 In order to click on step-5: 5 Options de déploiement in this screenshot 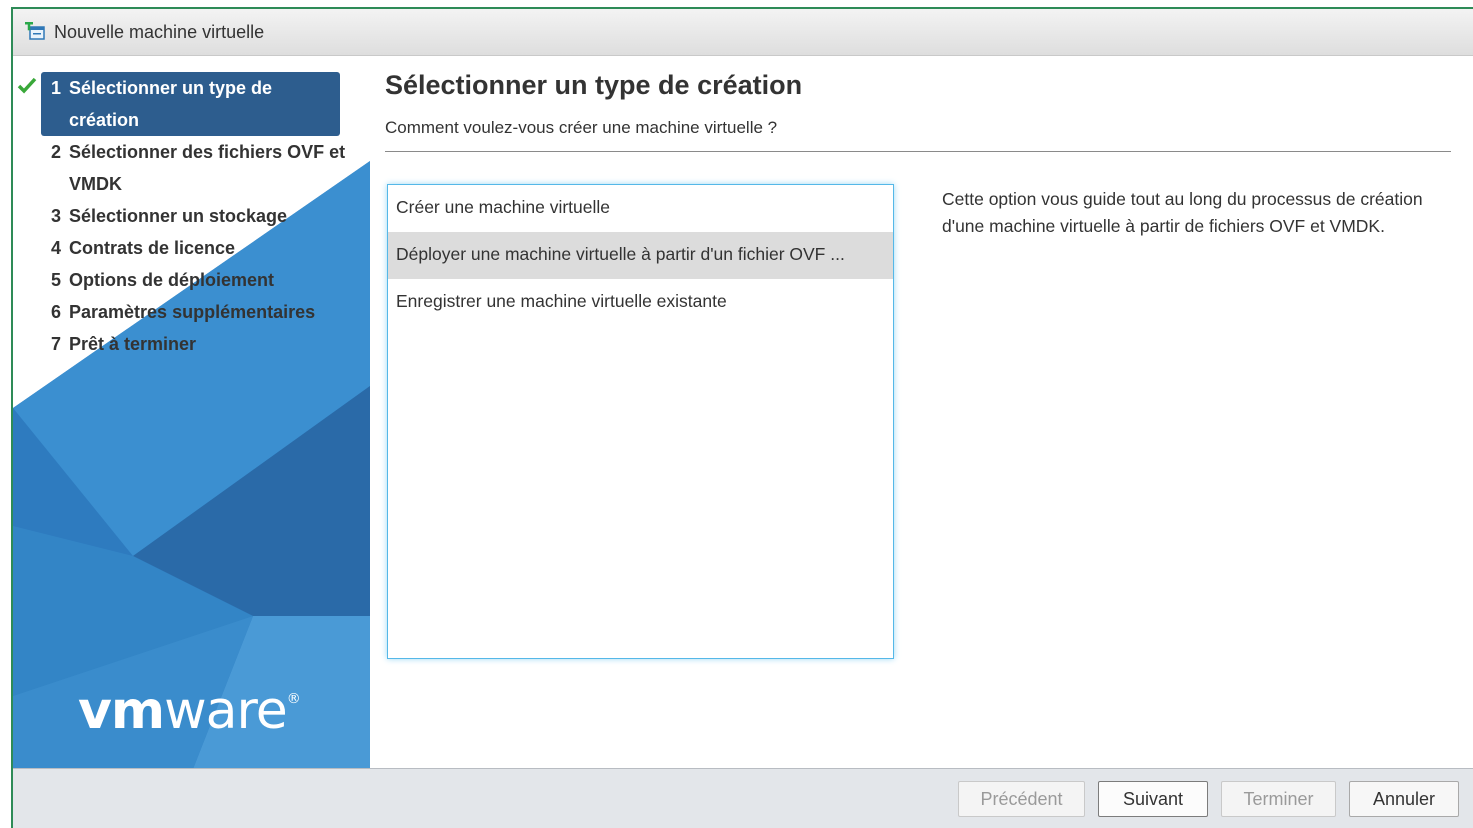, I will do `click(191, 280)`.